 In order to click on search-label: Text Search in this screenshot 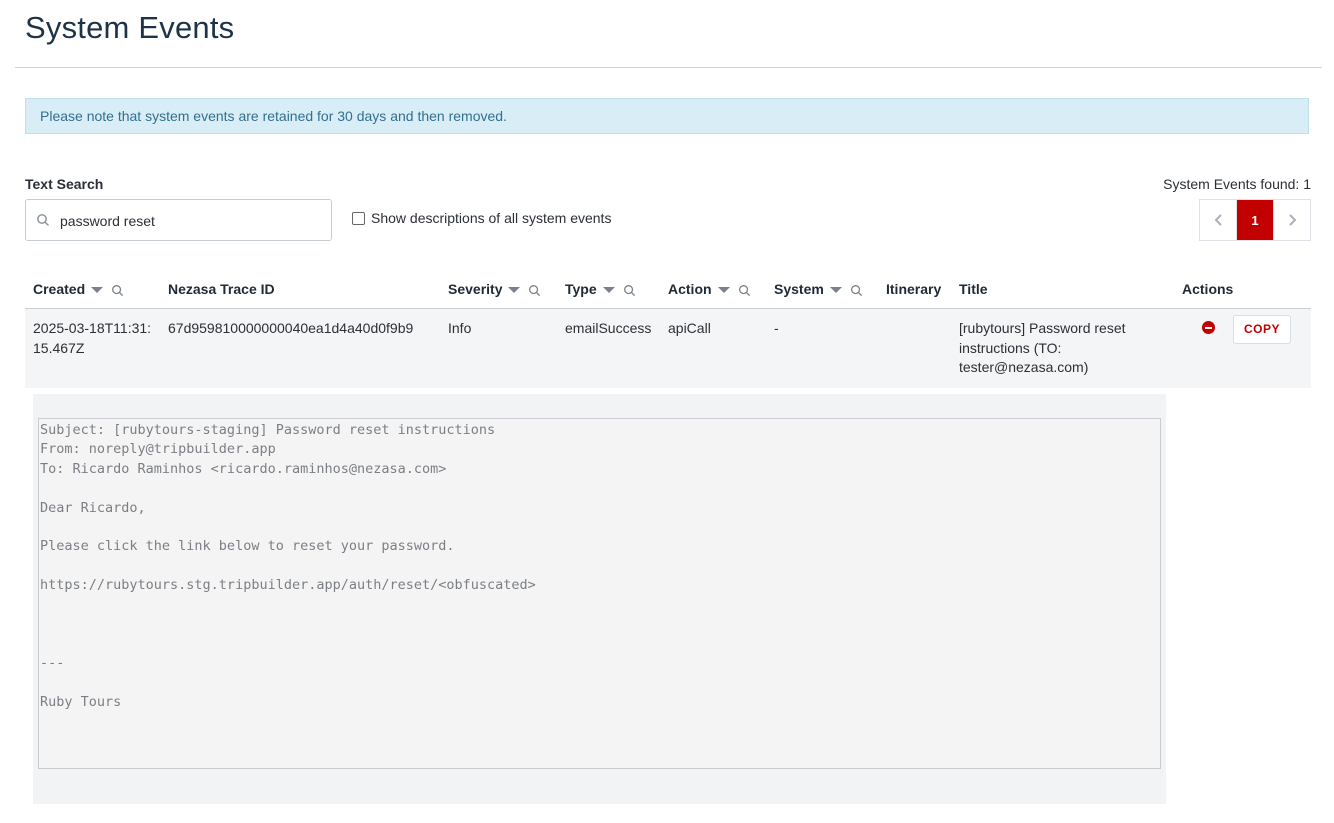, I will do `click(64, 184)`.